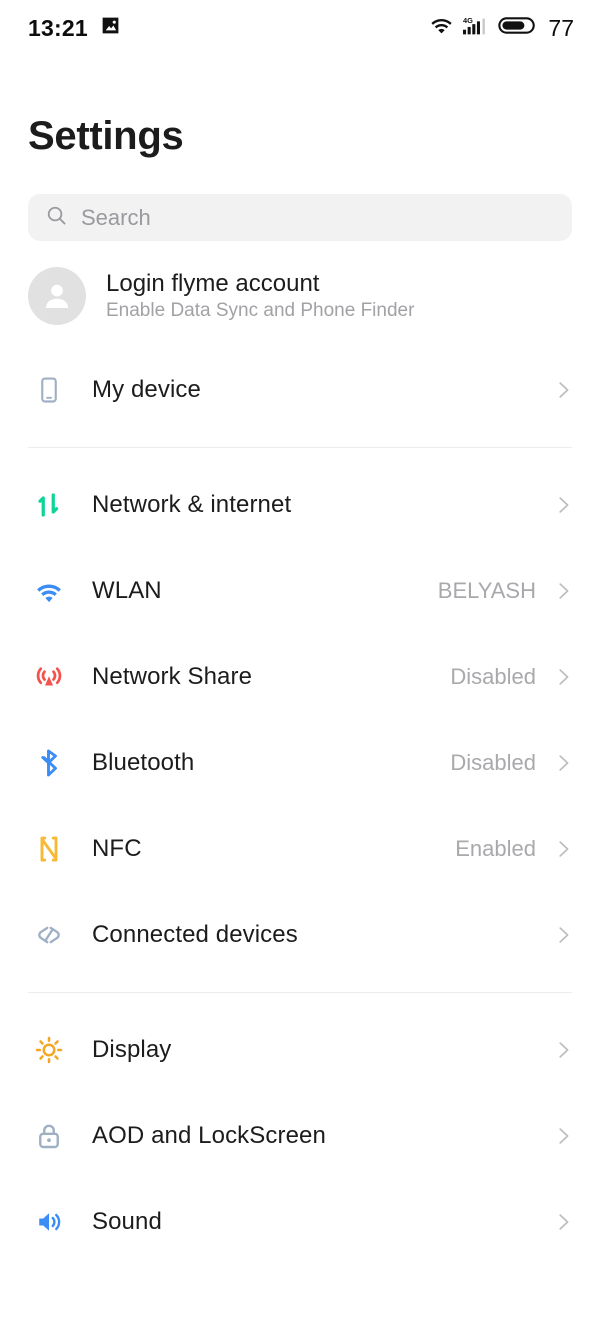  Describe the element at coordinates (49, 1136) in the screenshot. I see `lock-icon` at that location.